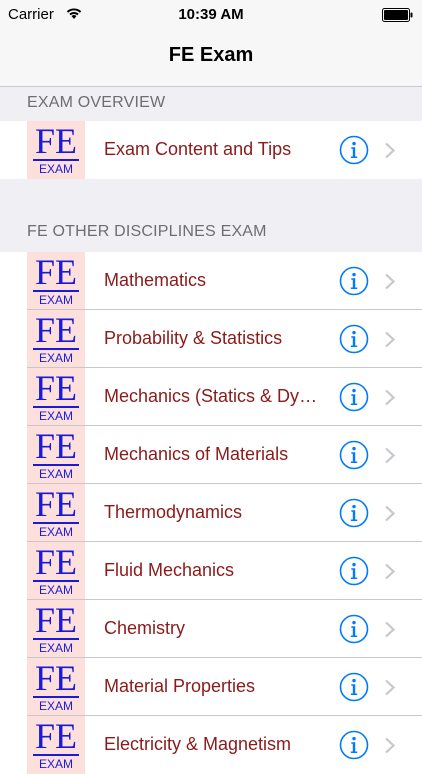  What do you see at coordinates (145, 628) in the screenshot?
I see `list-item-label: Chemistry` at bounding box center [145, 628].